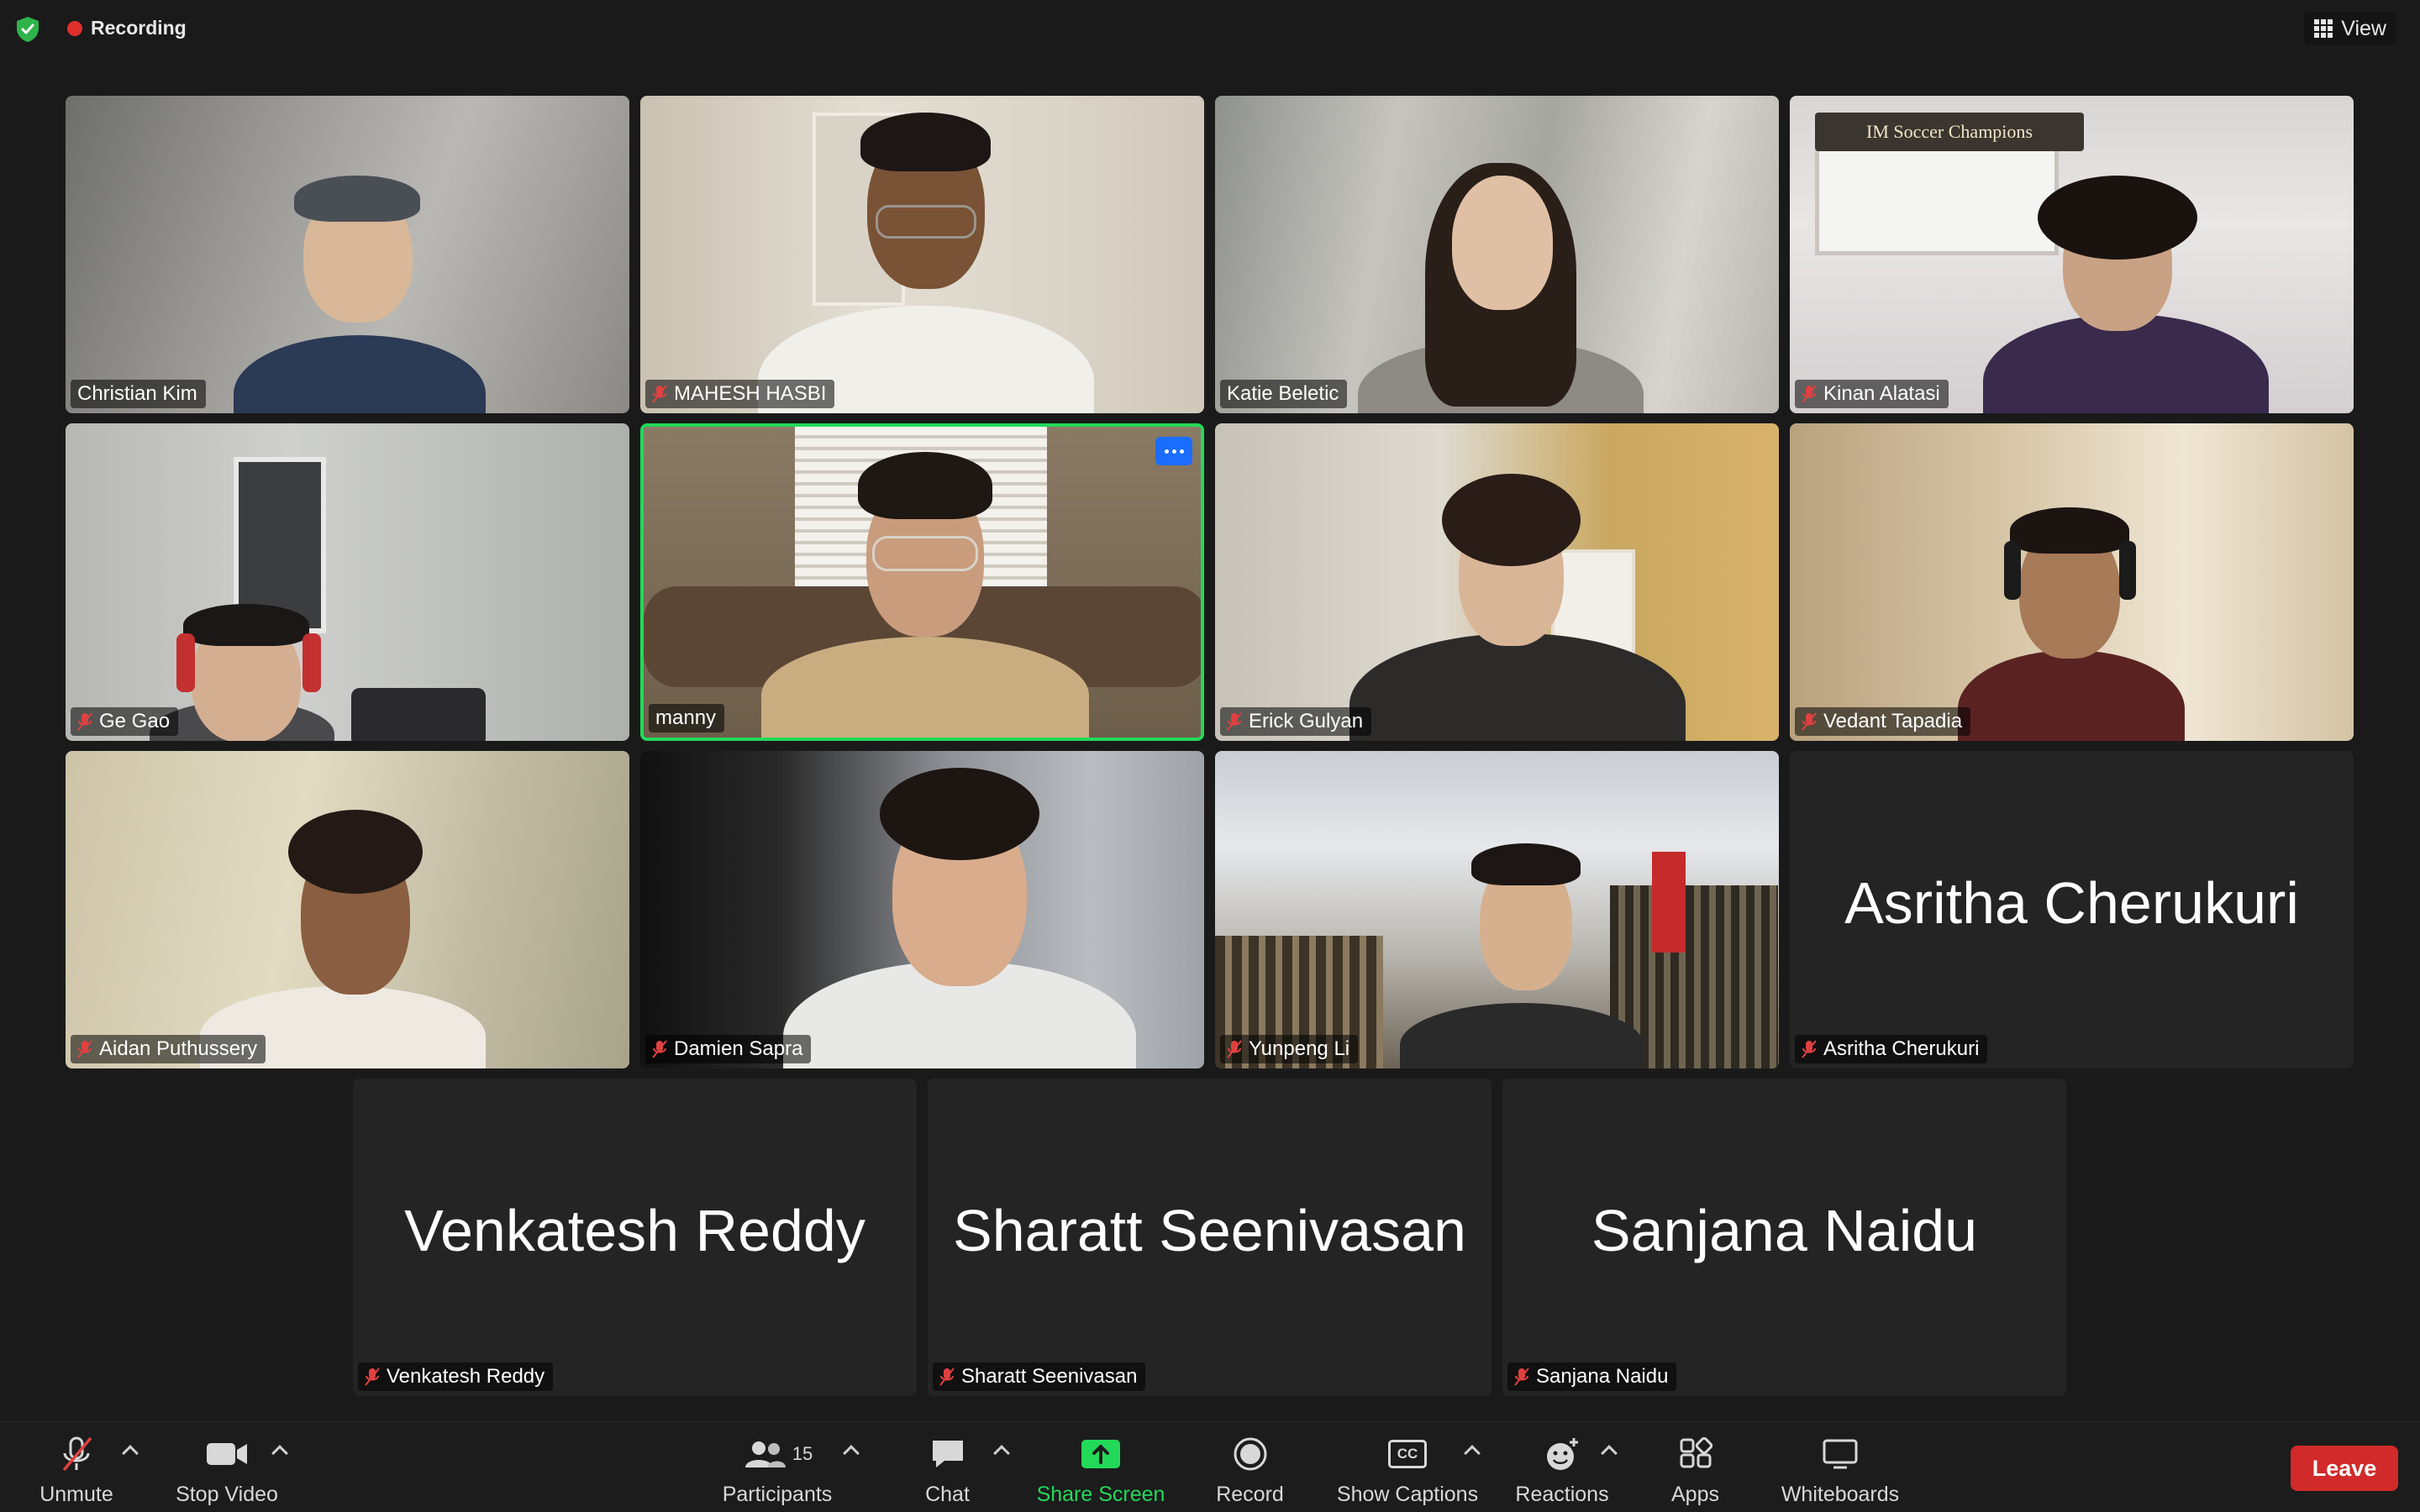  I want to click on participant-name: Erick Gulyan, so click(1306, 721).